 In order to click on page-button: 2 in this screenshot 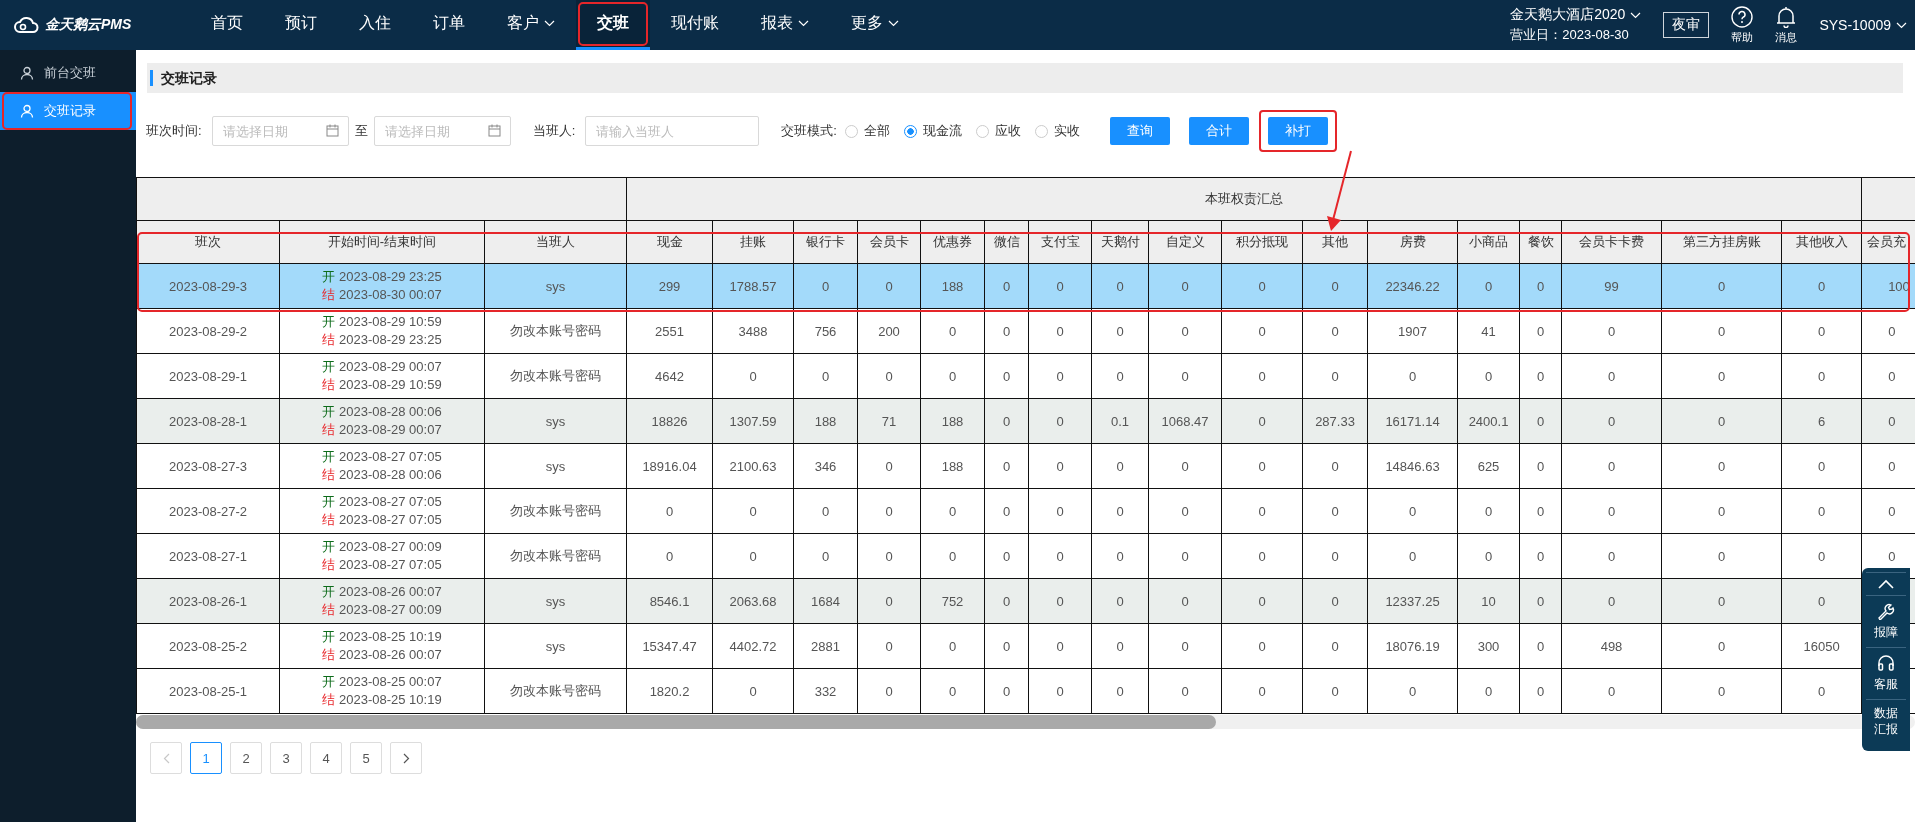, I will do `click(246, 758)`.